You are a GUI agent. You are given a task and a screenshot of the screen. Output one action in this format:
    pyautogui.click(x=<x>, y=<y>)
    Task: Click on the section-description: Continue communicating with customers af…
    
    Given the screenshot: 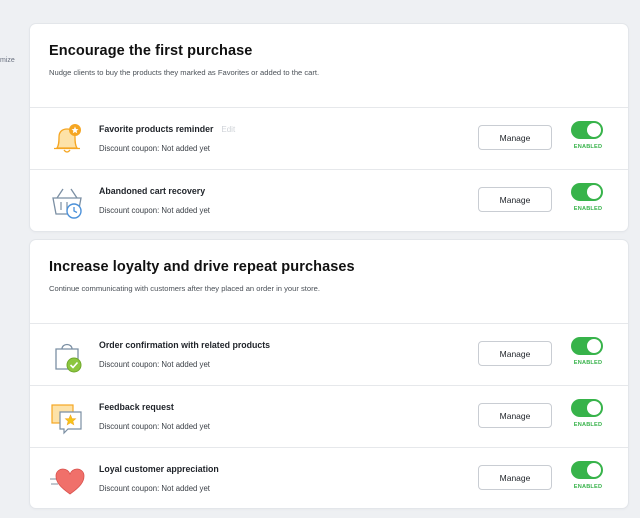 What is the action you would take?
    pyautogui.click(x=184, y=288)
    